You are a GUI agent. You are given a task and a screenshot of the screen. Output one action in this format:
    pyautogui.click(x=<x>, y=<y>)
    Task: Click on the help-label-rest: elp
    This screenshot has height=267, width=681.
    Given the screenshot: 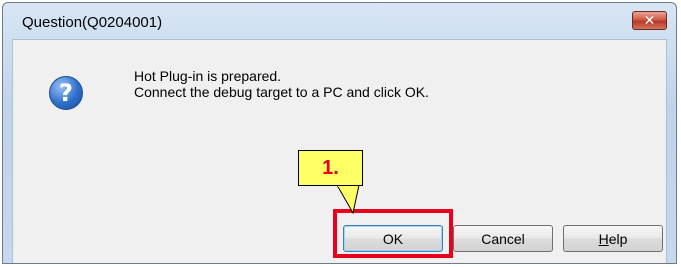 What is the action you would take?
    pyautogui.click(x=618, y=238)
    